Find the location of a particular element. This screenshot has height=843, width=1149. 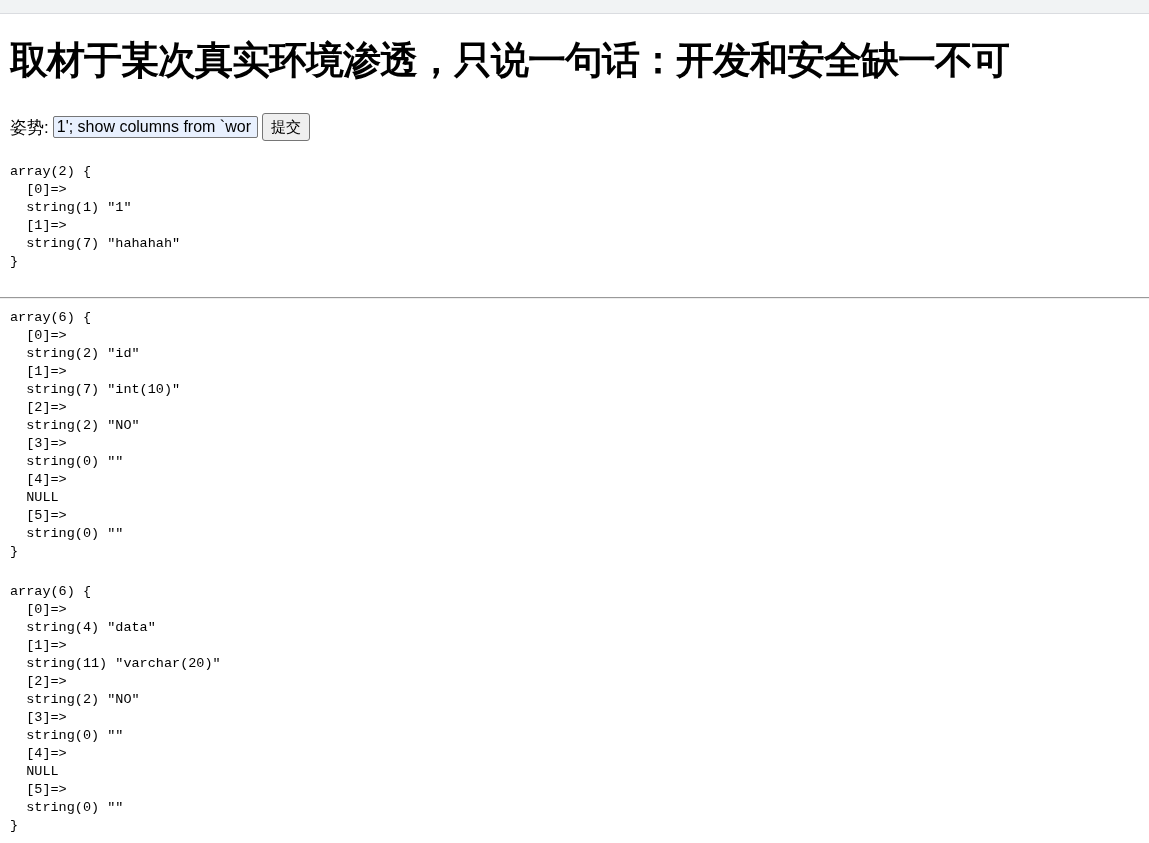

page-title: 取材于某次真实环境渗透，只说一句话：开发和安全缺一不可 is located at coordinates (510, 60).